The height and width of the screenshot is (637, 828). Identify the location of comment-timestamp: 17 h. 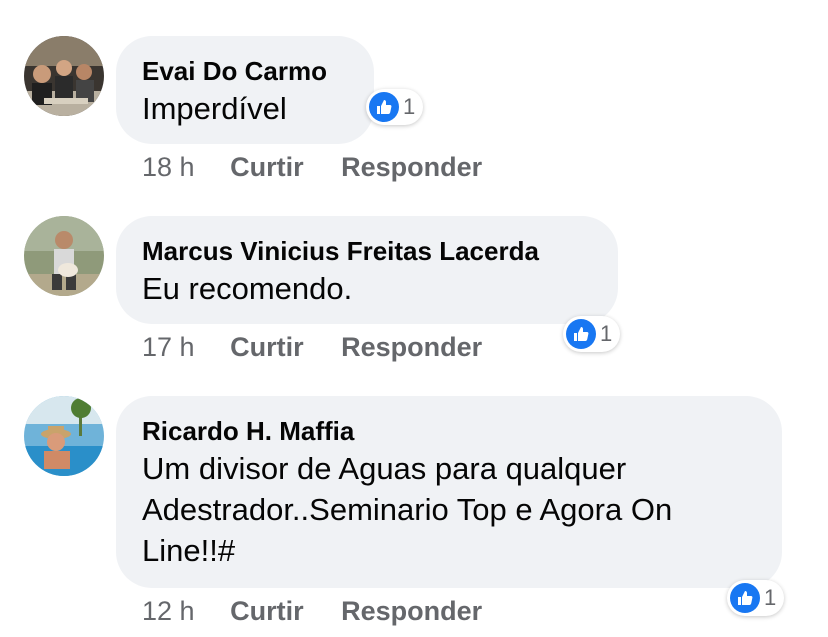
(168, 347).